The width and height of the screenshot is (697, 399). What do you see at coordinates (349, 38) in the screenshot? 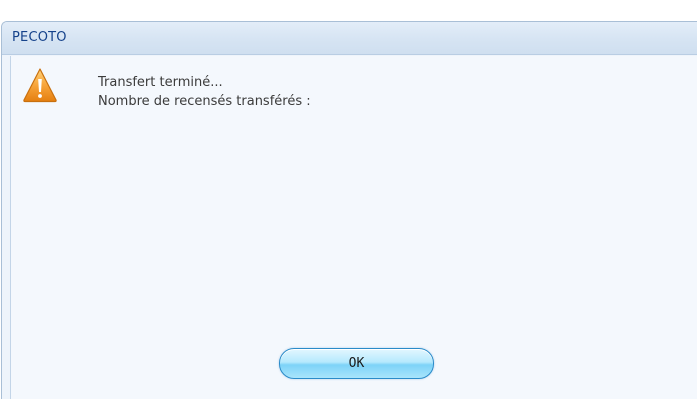
I see `title-bar: PECOTO` at bounding box center [349, 38].